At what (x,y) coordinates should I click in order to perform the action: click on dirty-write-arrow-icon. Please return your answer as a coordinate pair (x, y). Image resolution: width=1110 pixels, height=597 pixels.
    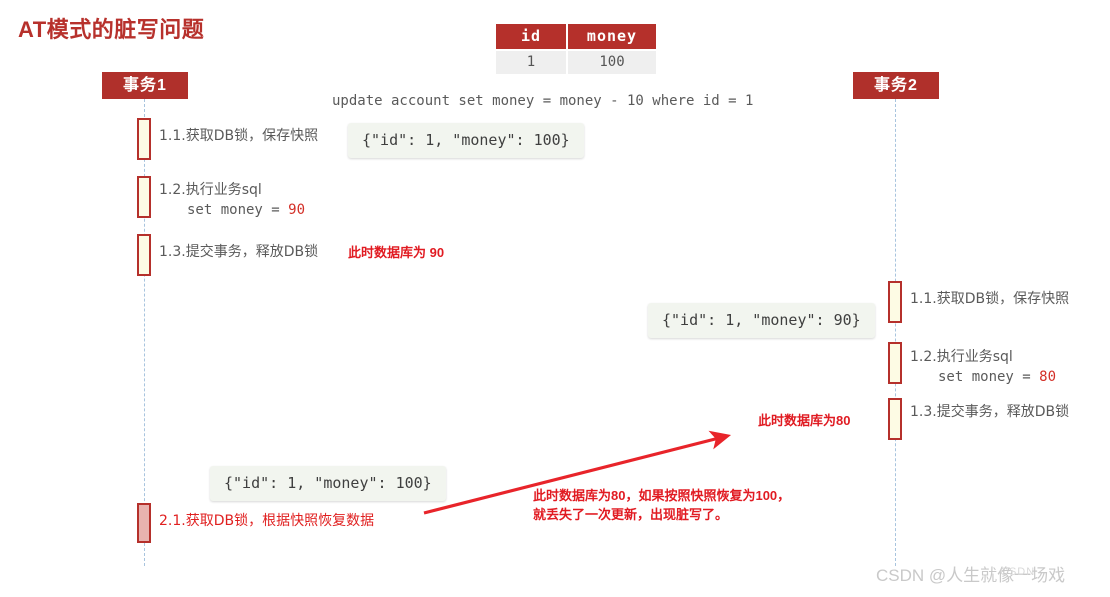
    Looking at the image, I should click on (577, 472).